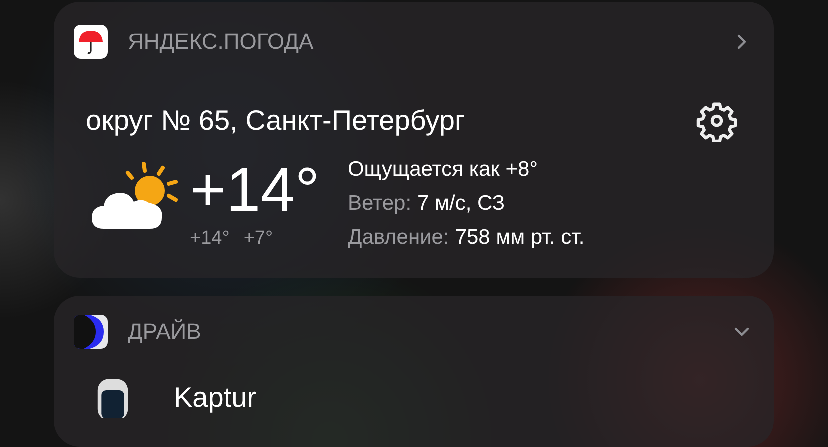 The image size is (828, 447). I want to click on crescent-app-icon, so click(91, 332).